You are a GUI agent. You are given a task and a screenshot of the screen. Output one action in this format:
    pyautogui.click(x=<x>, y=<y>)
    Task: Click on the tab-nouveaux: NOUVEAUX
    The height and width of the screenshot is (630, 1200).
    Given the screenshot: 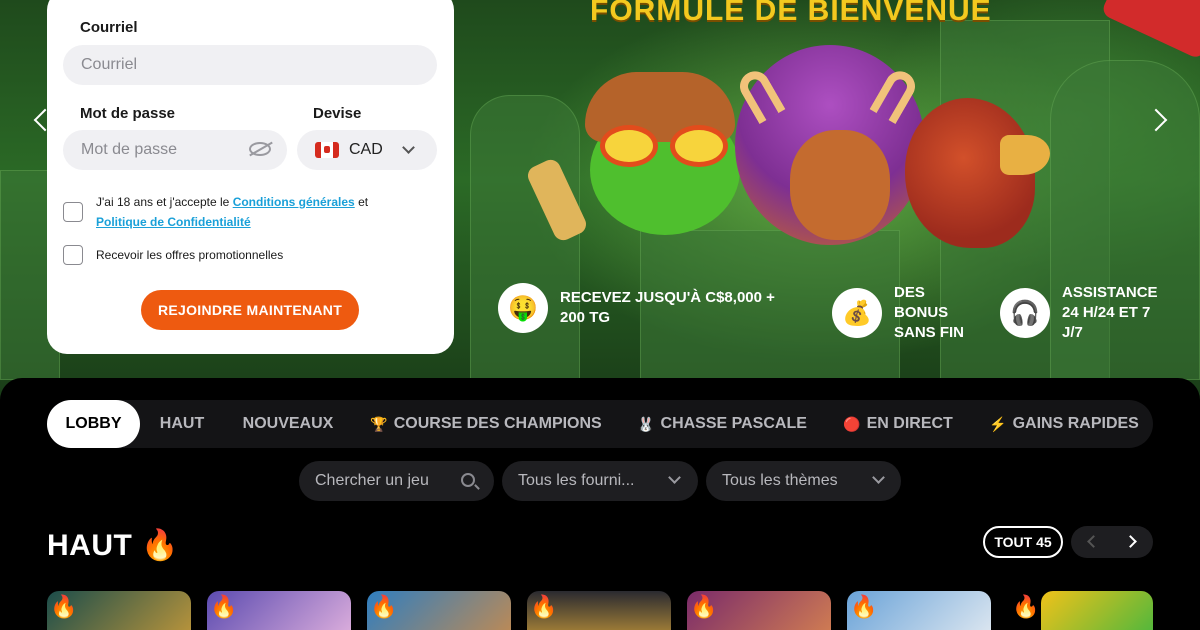 What is the action you would take?
    pyautogui.click(x=288, y=424)
    